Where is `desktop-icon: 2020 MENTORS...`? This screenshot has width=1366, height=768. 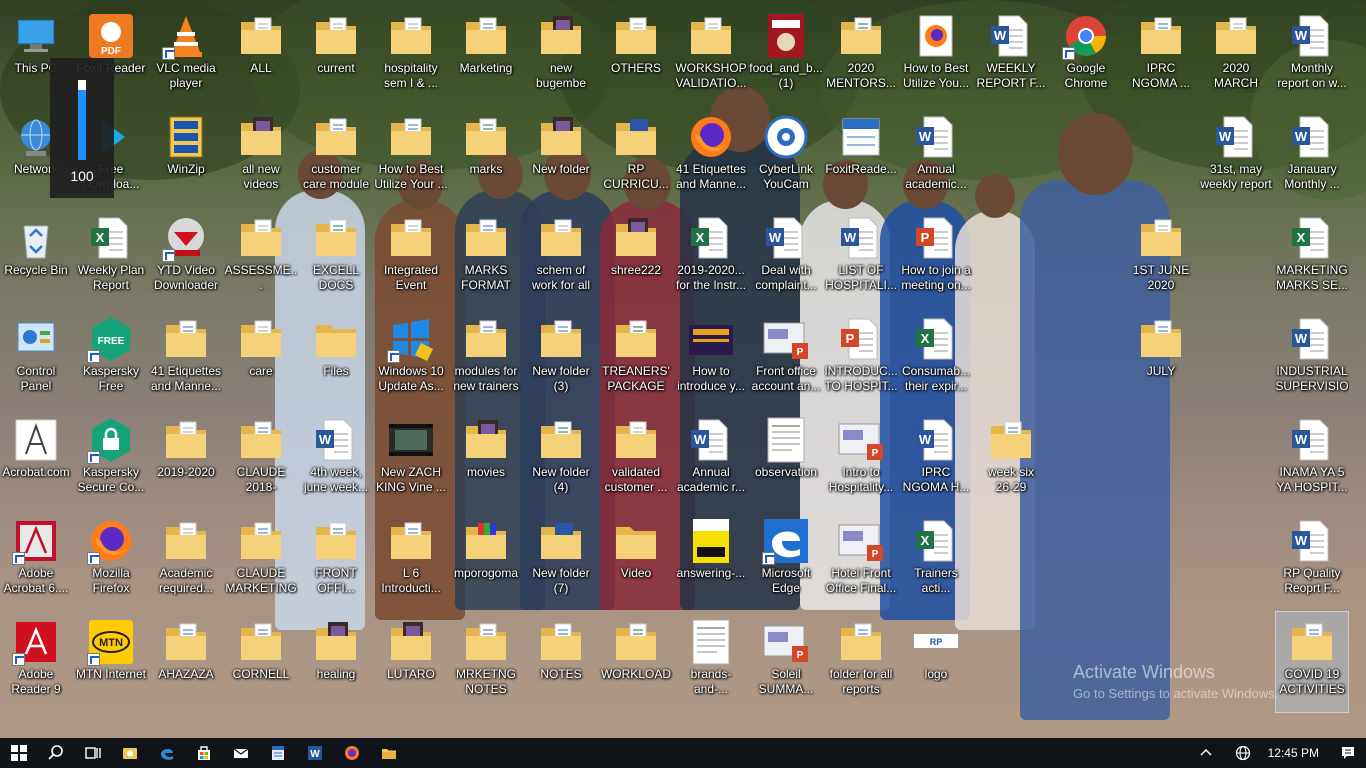 desktop-icon: 2020 MENTORS... is located at coordinates (861, 56).